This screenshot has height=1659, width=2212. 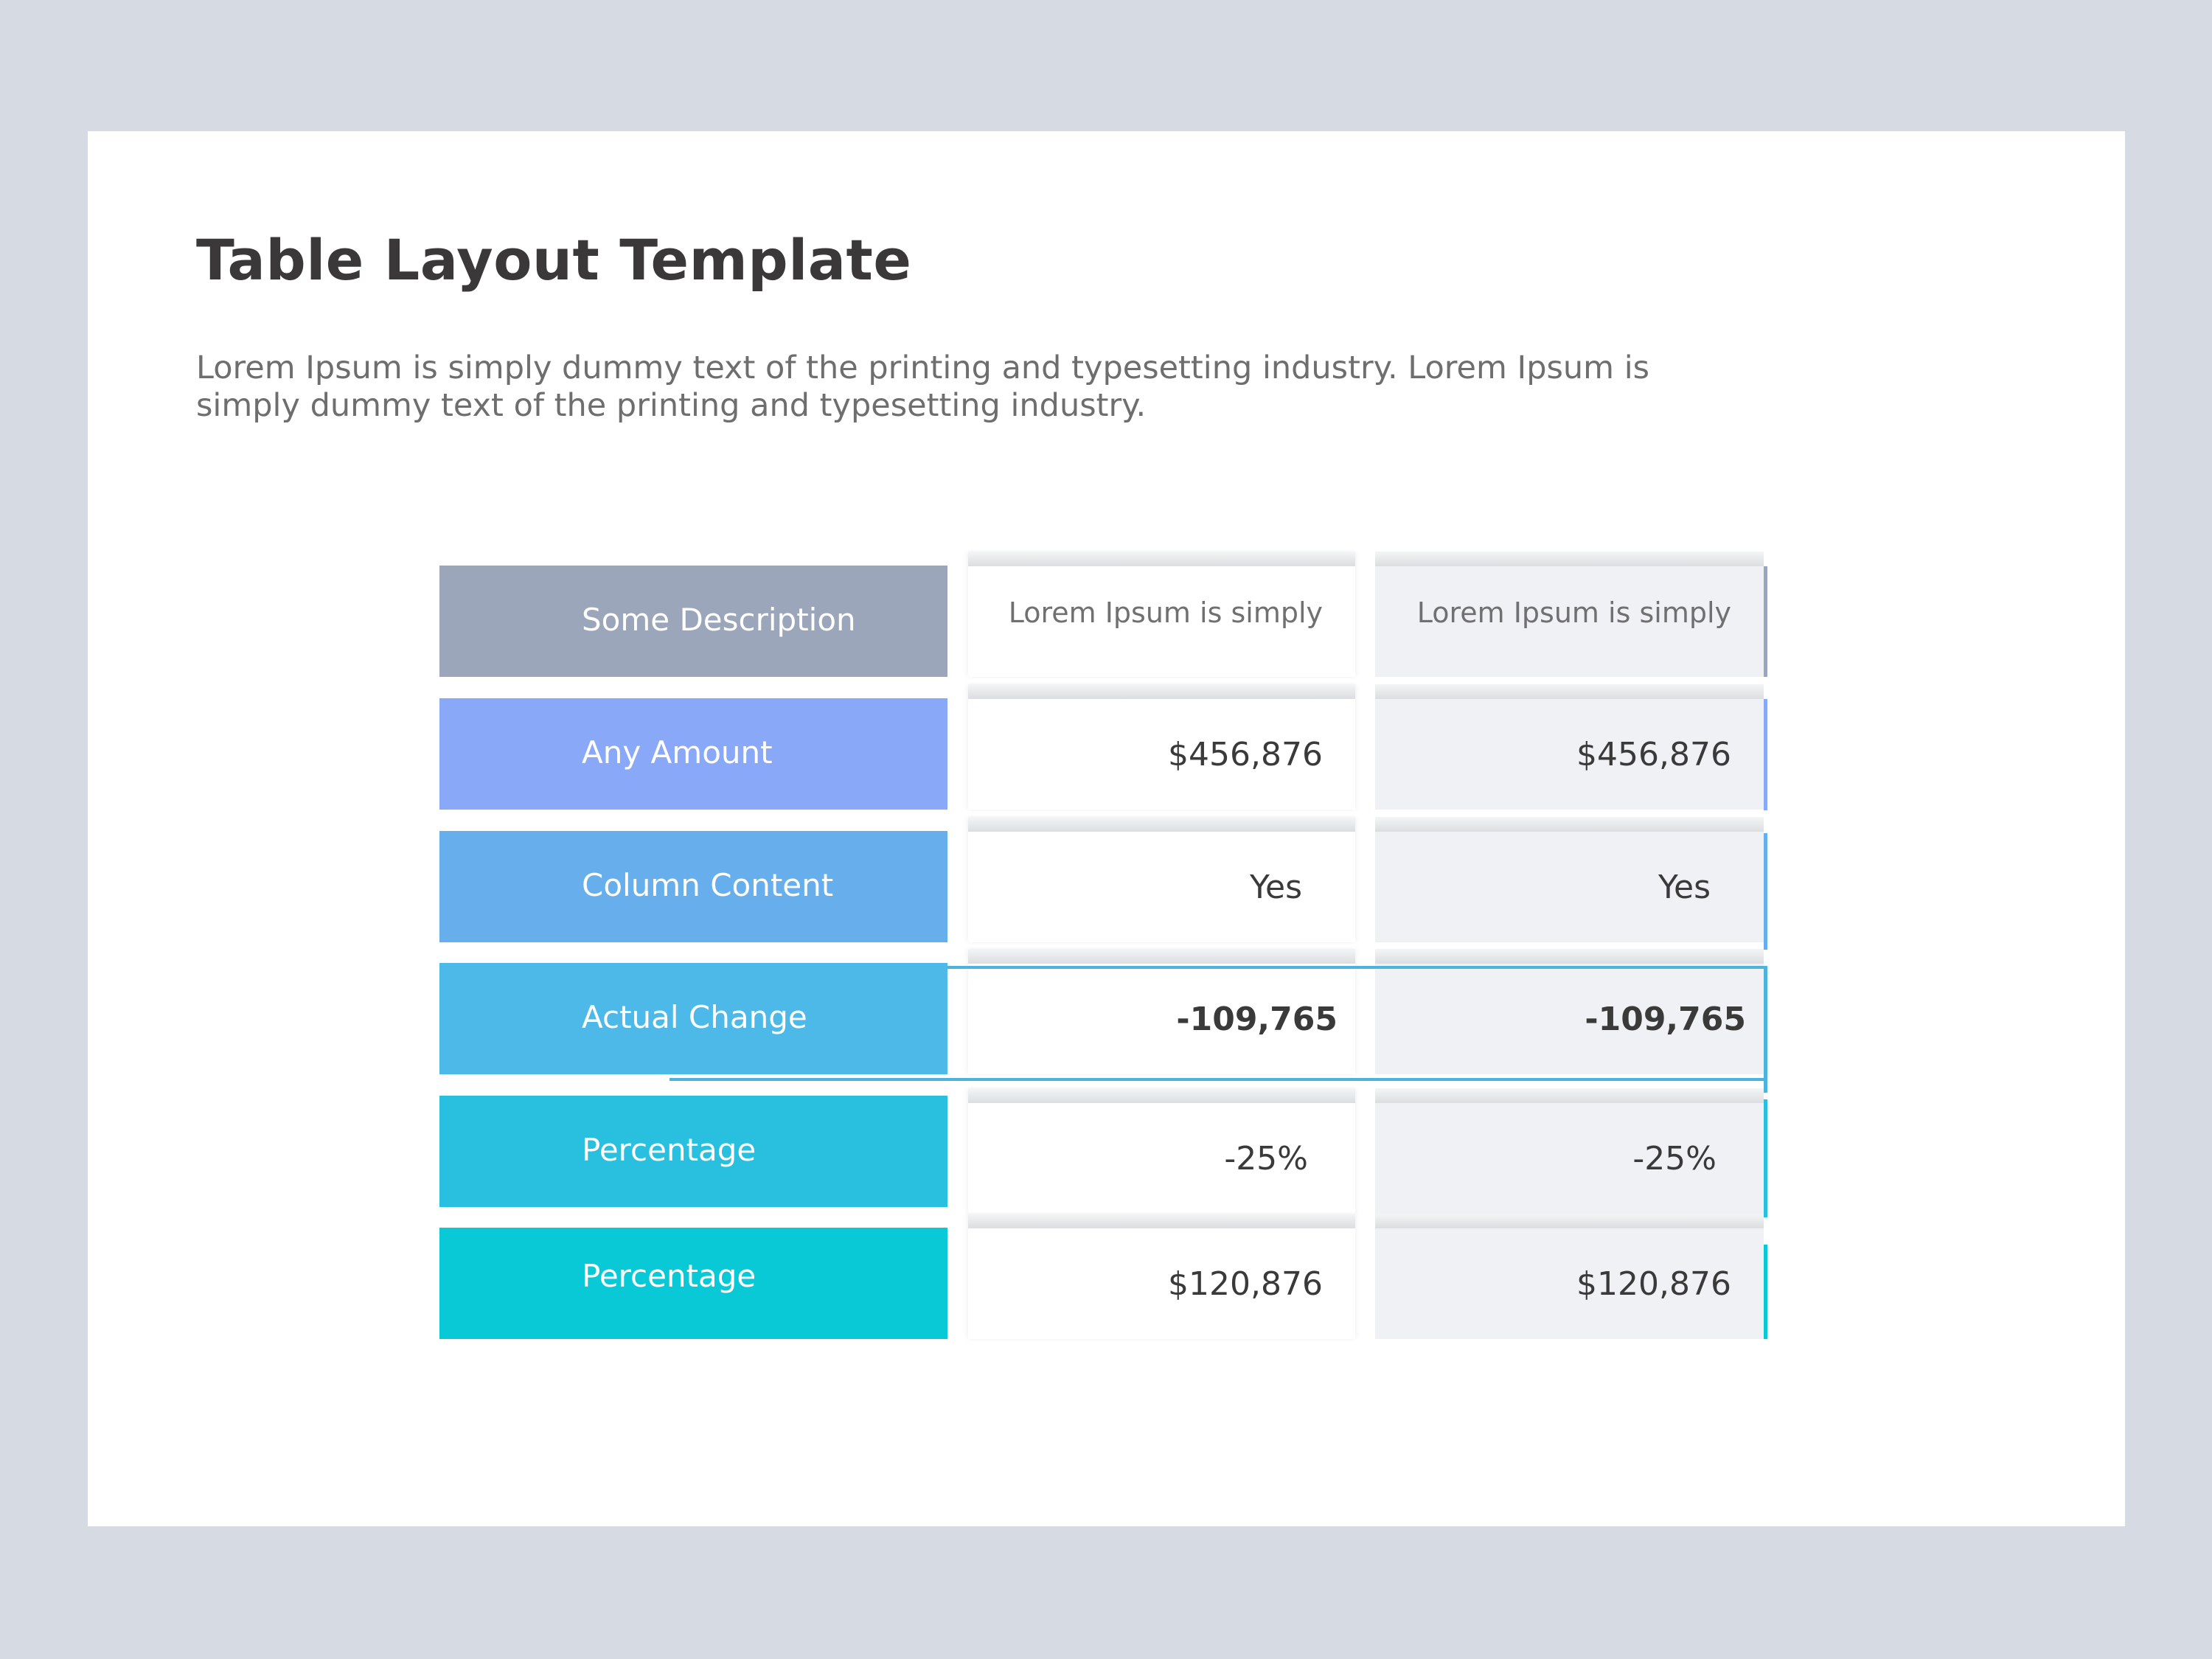 What do you see at coordinates (1218, 1079) in the screenshot?
I see `highlight-outline-bottom` at bounding box center [1218, 1079].